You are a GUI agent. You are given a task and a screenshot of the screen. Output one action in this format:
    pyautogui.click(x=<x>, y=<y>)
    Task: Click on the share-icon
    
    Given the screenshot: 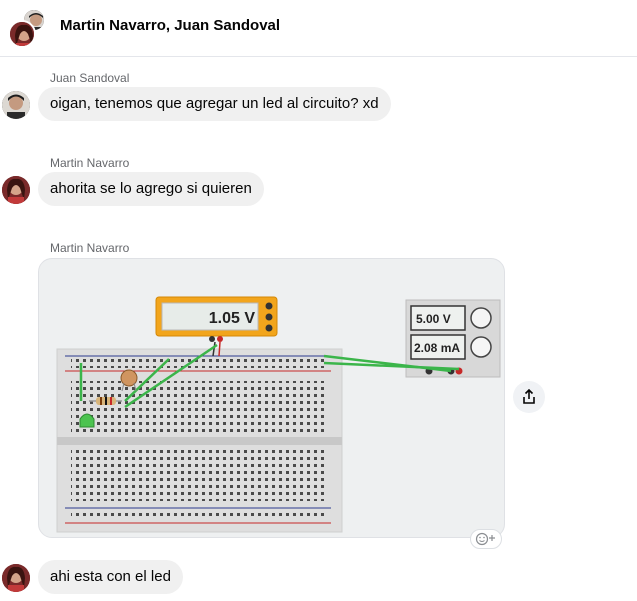 What is the action you would take?
    pyautogui.click(x=529, y=396)
    